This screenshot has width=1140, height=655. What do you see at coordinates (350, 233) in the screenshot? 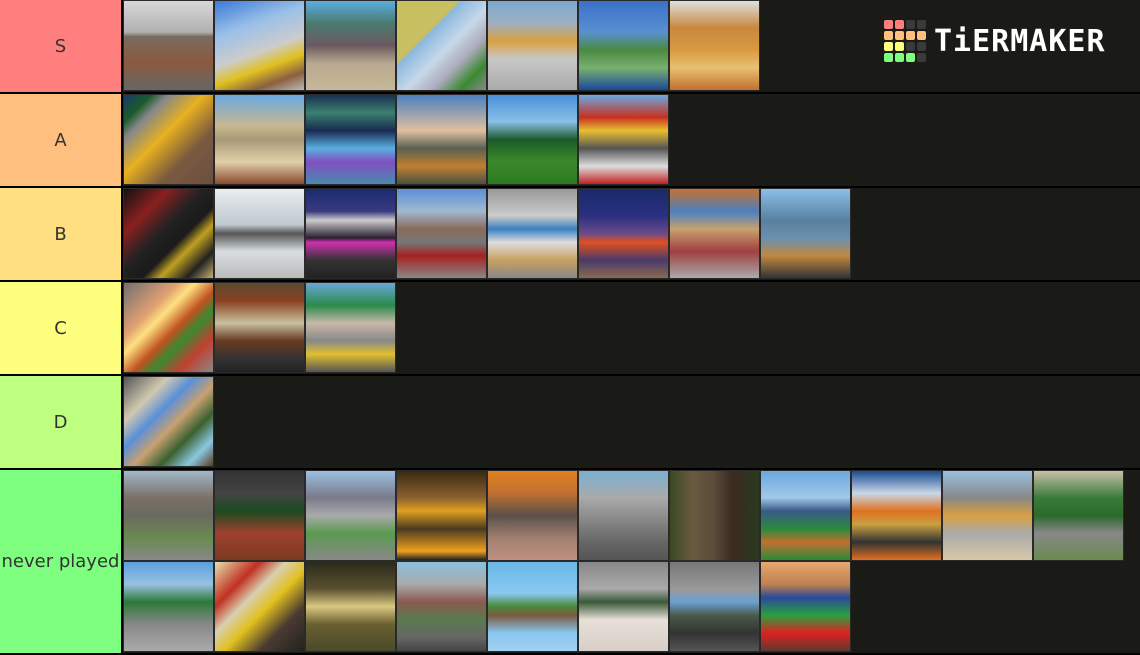
I see `tier-item-neon-night` at bounding box center [350, 233].